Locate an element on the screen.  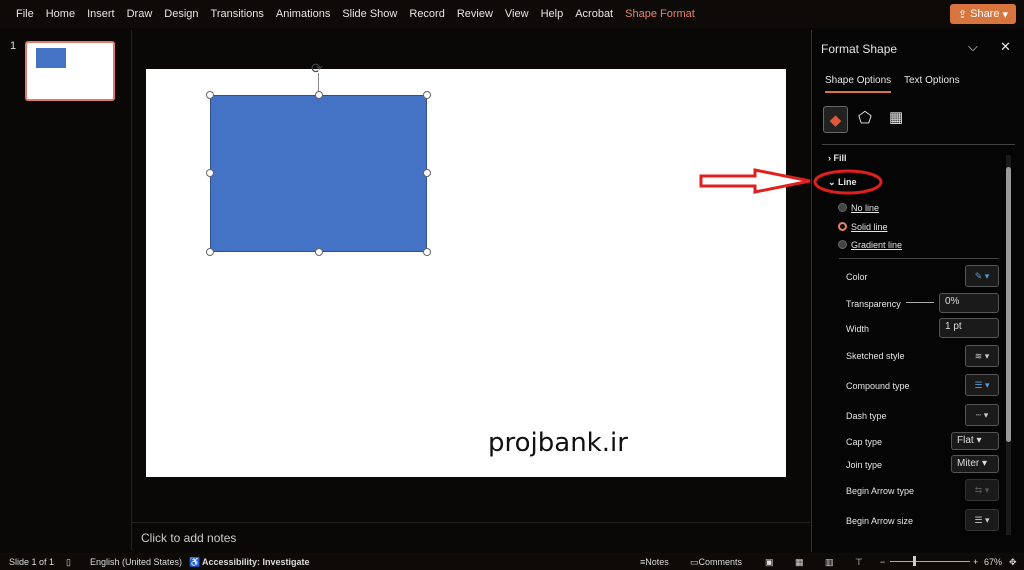
reading-view-icon: ▥ is located at coordinates (829, 562).